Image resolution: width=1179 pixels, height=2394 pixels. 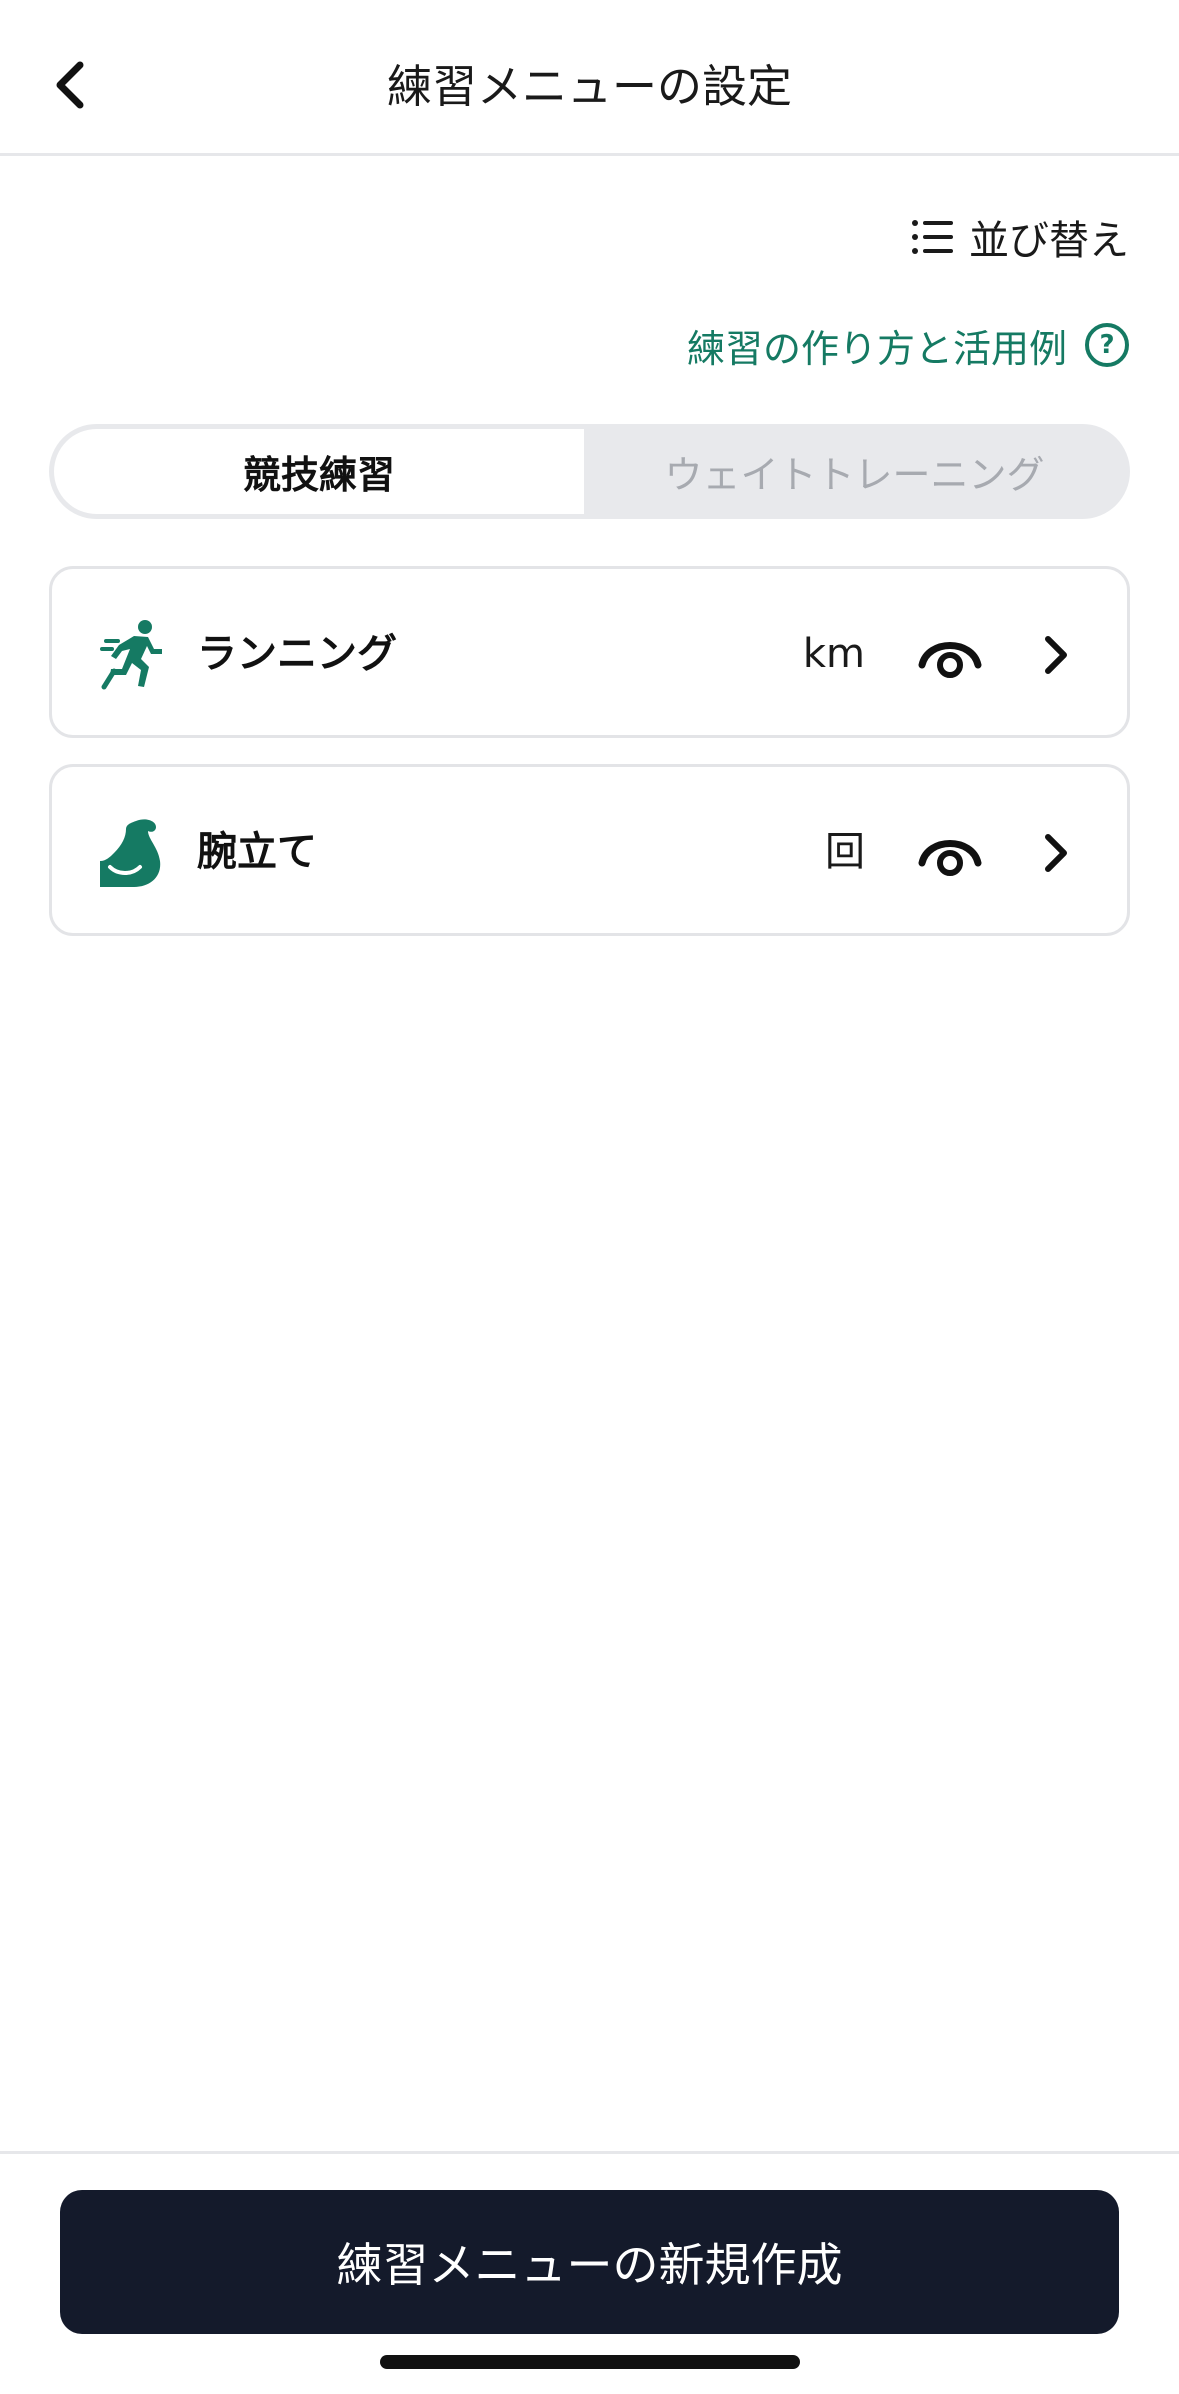 I want to click on list-item: ランニング km, so click(x=589, y=652).